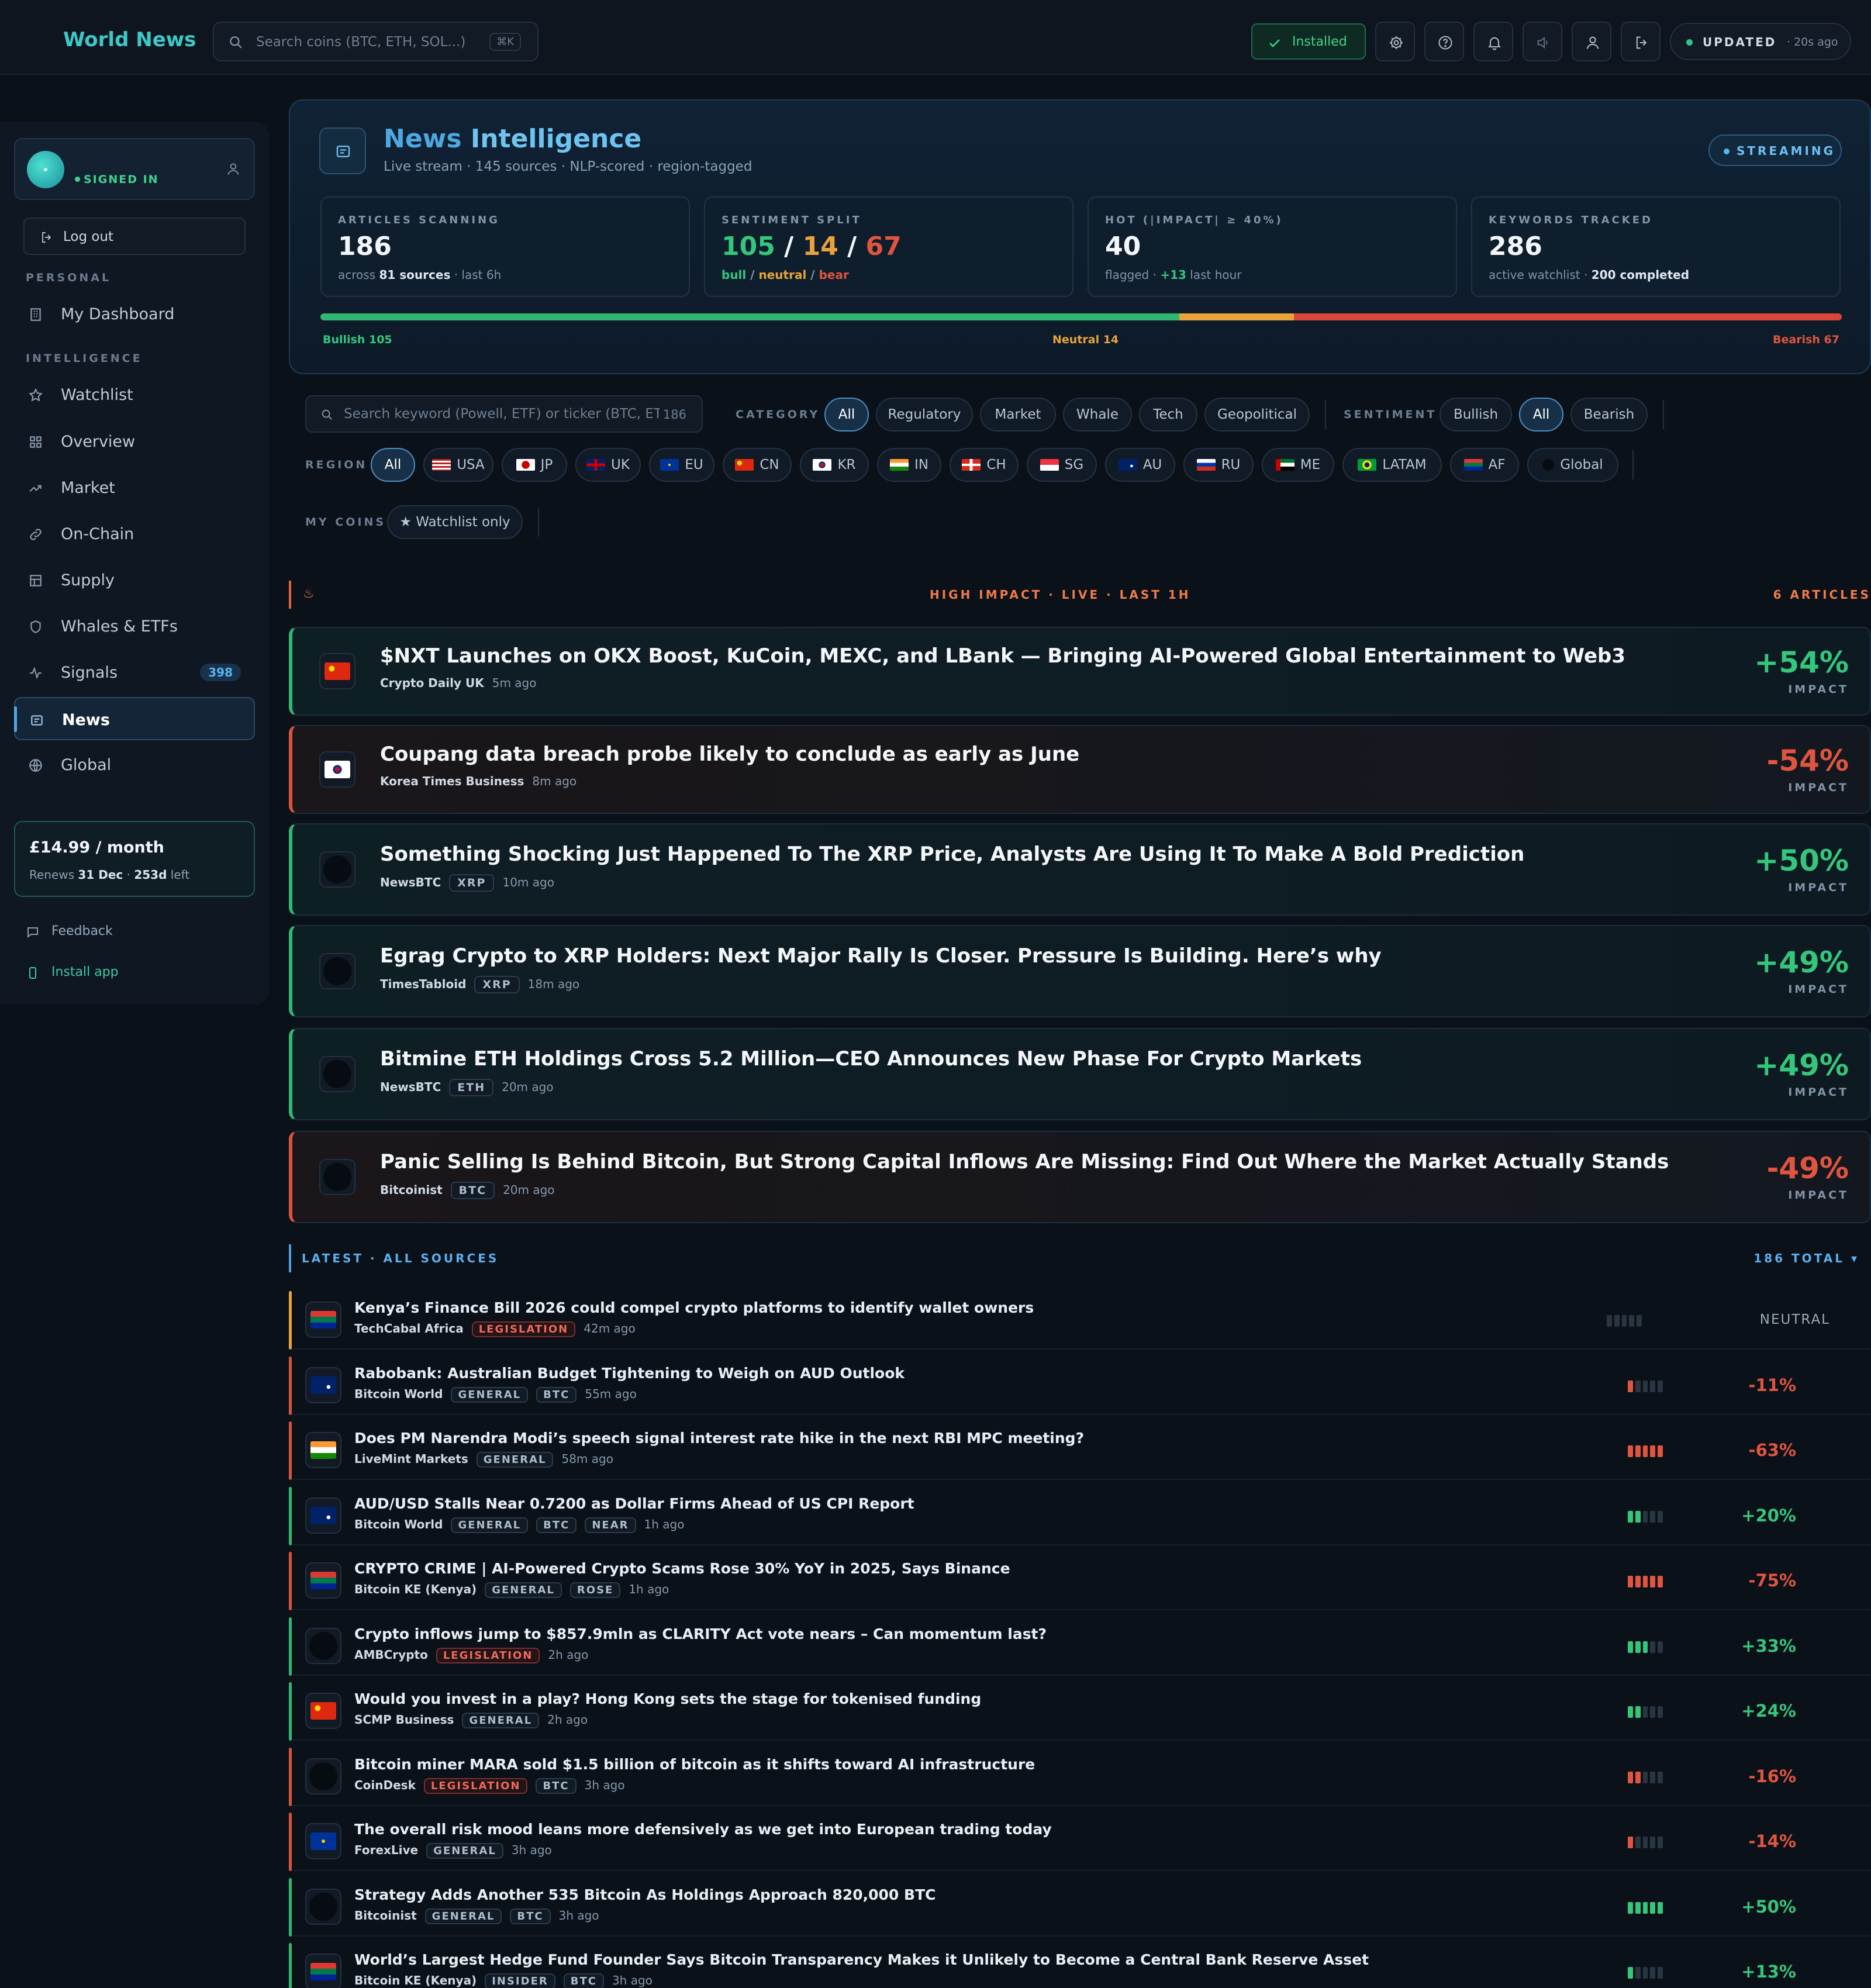  I want to click on installed-button: Installed, so click(1308, 41).